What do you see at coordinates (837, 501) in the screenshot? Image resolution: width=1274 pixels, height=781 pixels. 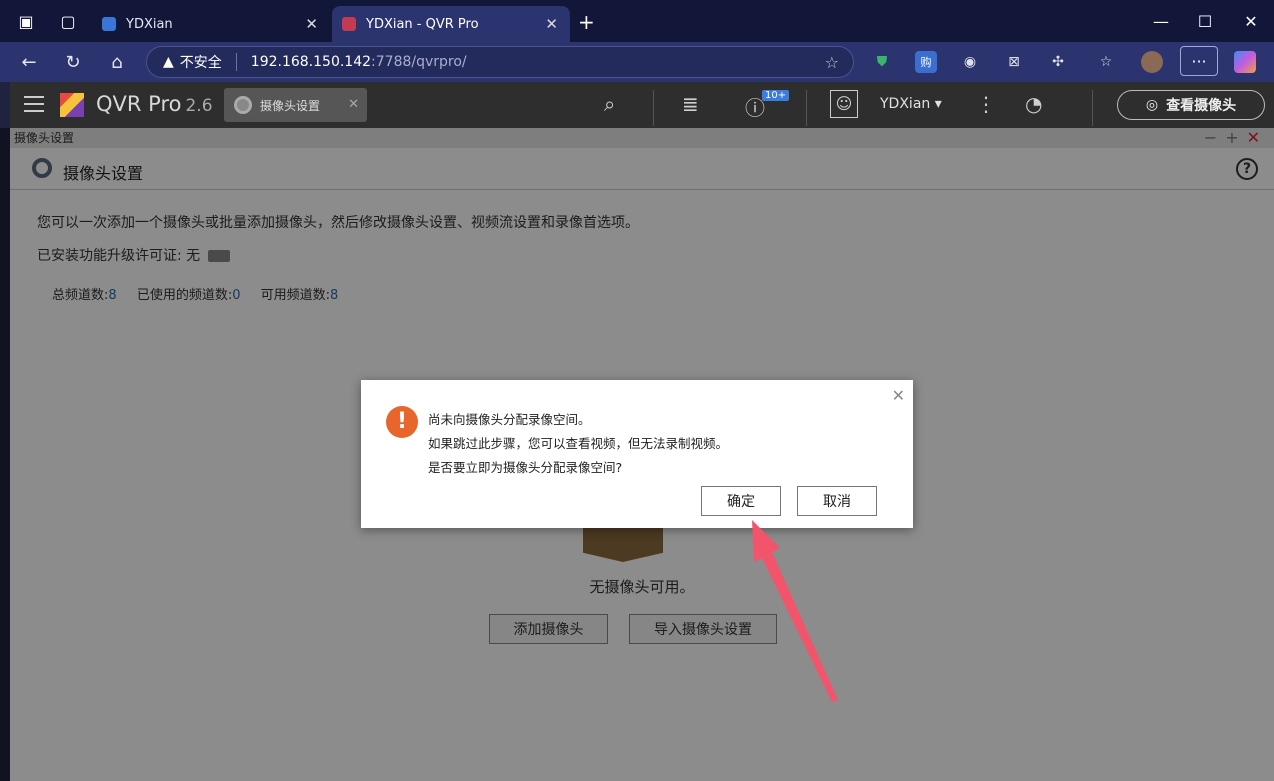 I see `cancel-button: 取消` at bounding box center [837, 501].